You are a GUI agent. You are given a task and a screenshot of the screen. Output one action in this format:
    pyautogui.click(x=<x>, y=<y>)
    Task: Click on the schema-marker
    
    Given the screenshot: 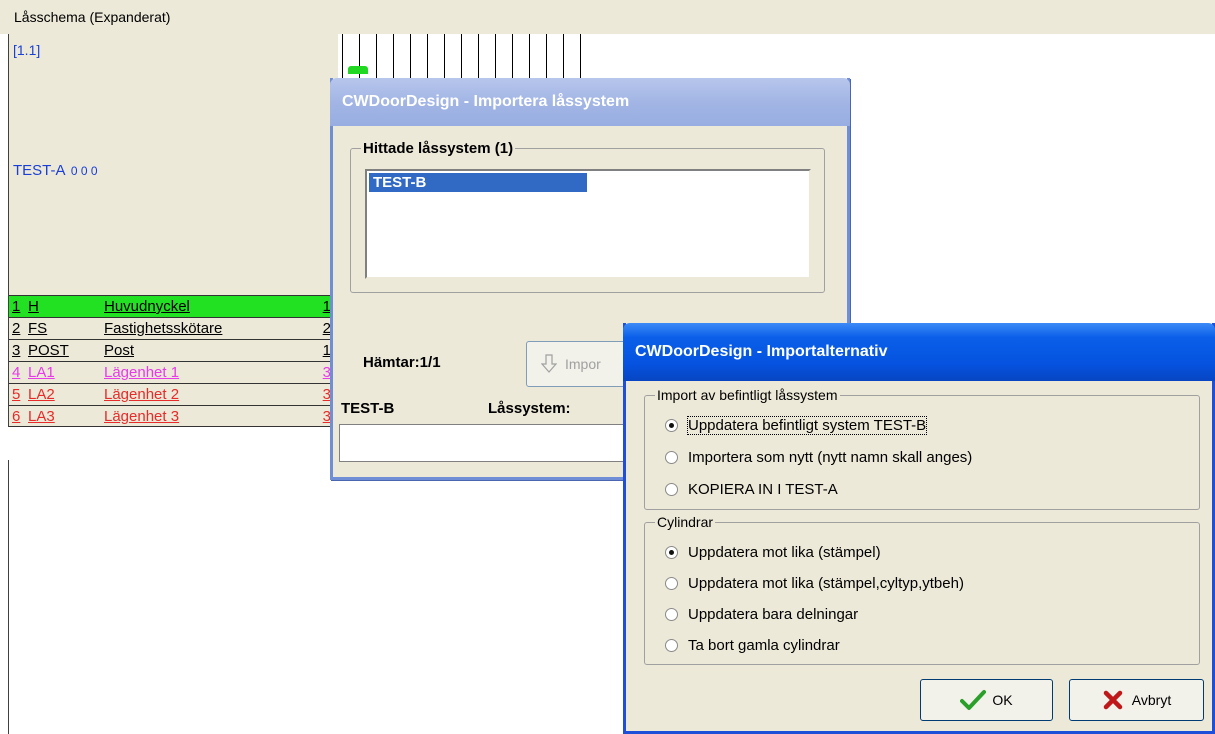 What is the action you would take?
    pyautogui.click(x=358, y=70)
    